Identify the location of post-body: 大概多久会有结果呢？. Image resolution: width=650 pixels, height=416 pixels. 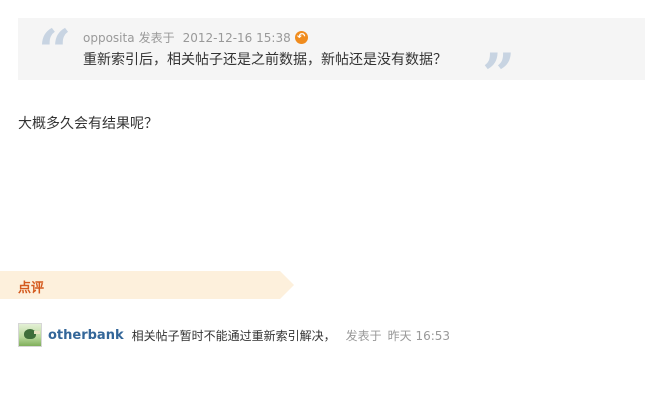
(88, 124).